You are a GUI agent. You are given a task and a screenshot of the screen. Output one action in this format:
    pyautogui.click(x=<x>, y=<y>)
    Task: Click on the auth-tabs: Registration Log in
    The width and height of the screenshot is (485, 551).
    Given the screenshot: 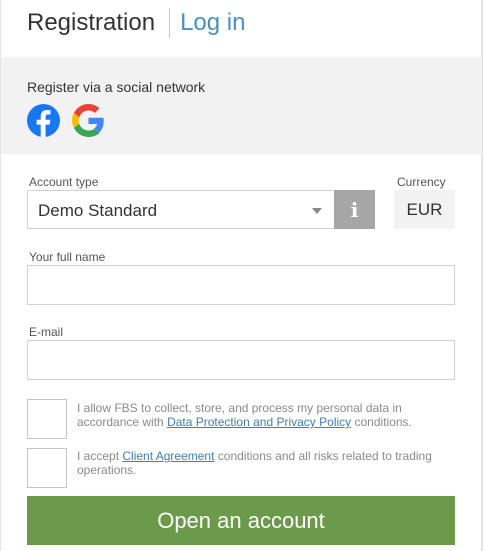 What is the action you would take?
    pyautogui.click(x=136, y=23)
    